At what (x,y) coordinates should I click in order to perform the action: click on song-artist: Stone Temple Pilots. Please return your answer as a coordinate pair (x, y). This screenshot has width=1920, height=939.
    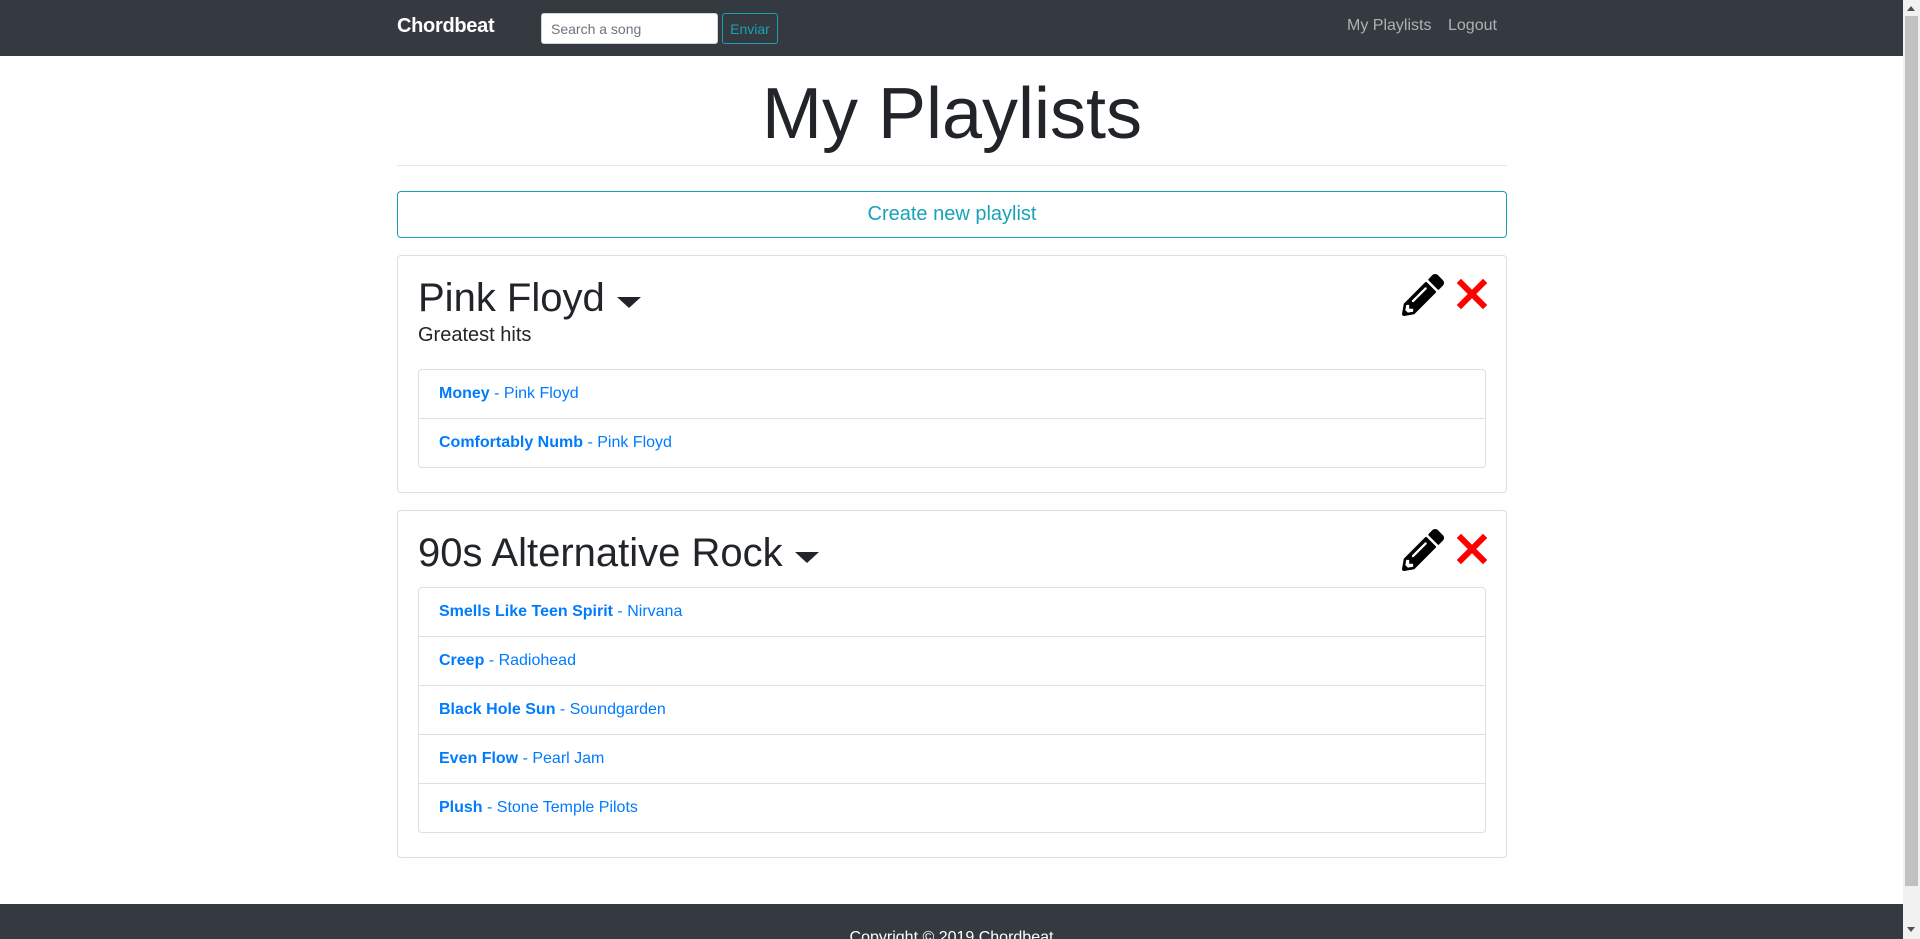
    Looking at the image, I should click on (567, 807).